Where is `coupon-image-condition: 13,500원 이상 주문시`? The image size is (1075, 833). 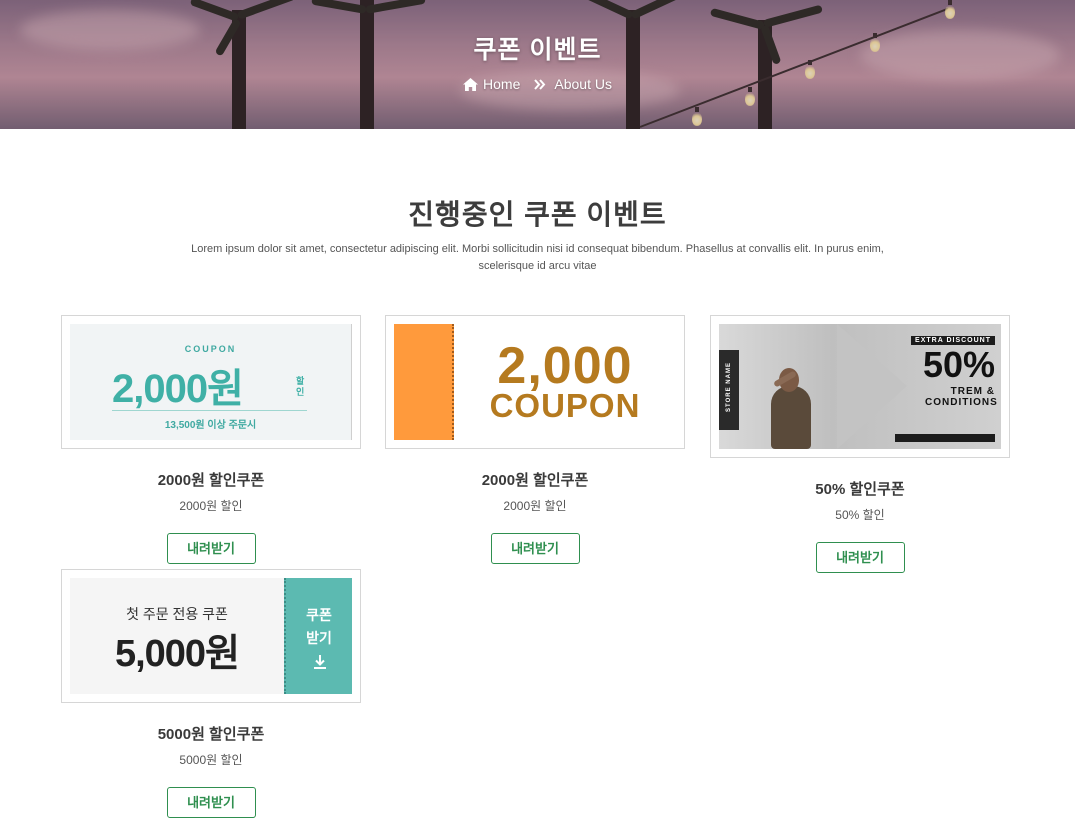
coupon-image-condition: 13,500원 이상 주문시 is located at coordinates (210, 425).